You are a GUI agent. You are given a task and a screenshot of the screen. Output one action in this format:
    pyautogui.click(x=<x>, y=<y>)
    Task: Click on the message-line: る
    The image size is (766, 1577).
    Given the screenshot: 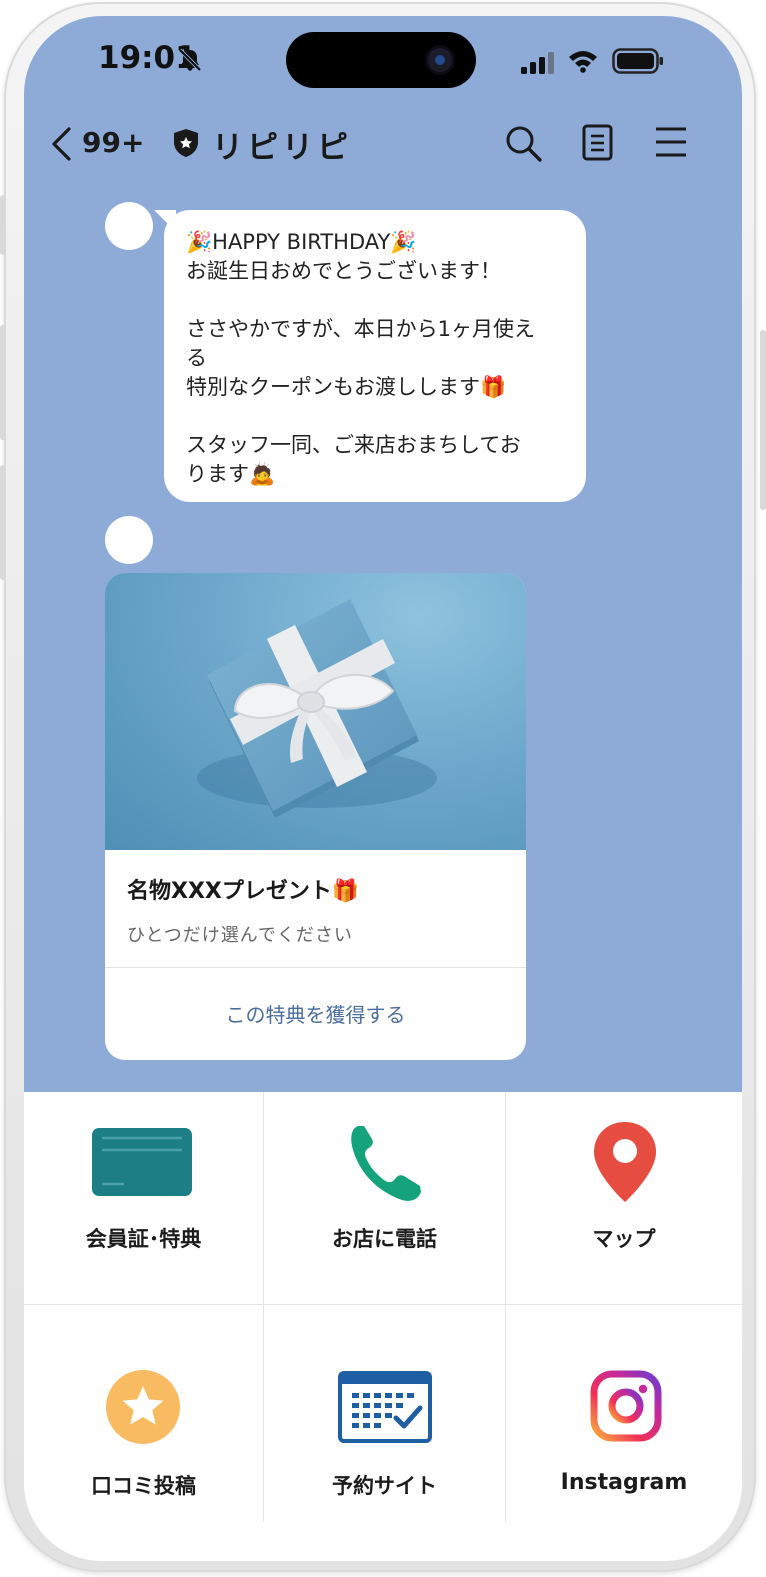 What is the action you would take?
    pyautogui.click(x=196, y=358)
    